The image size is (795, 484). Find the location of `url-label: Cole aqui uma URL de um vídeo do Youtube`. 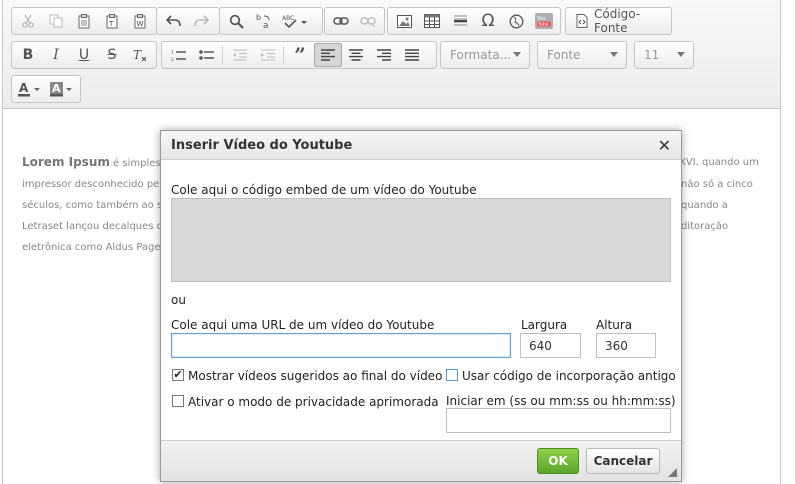

url-label: Cole aqui uma URL de um vídeo do Youtube is located at coordinates (303, 325).